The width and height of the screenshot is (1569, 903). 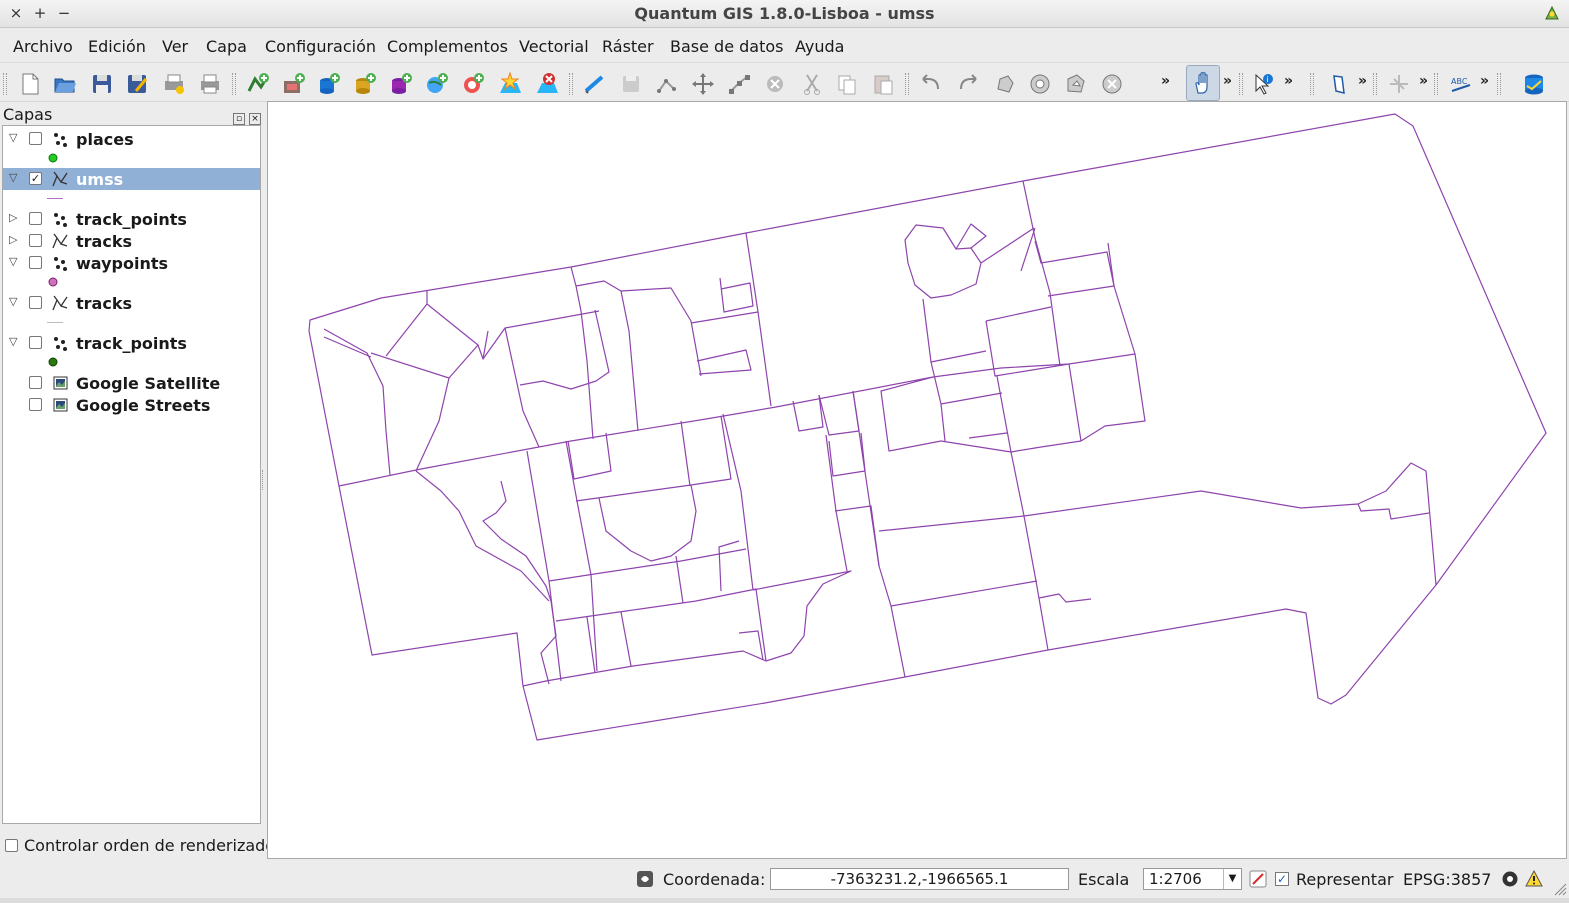 What do you see at coordinates (320, 46) in the screenshot?
I see `menu-configuracion: Configuración` at bounding box center [320, 46].